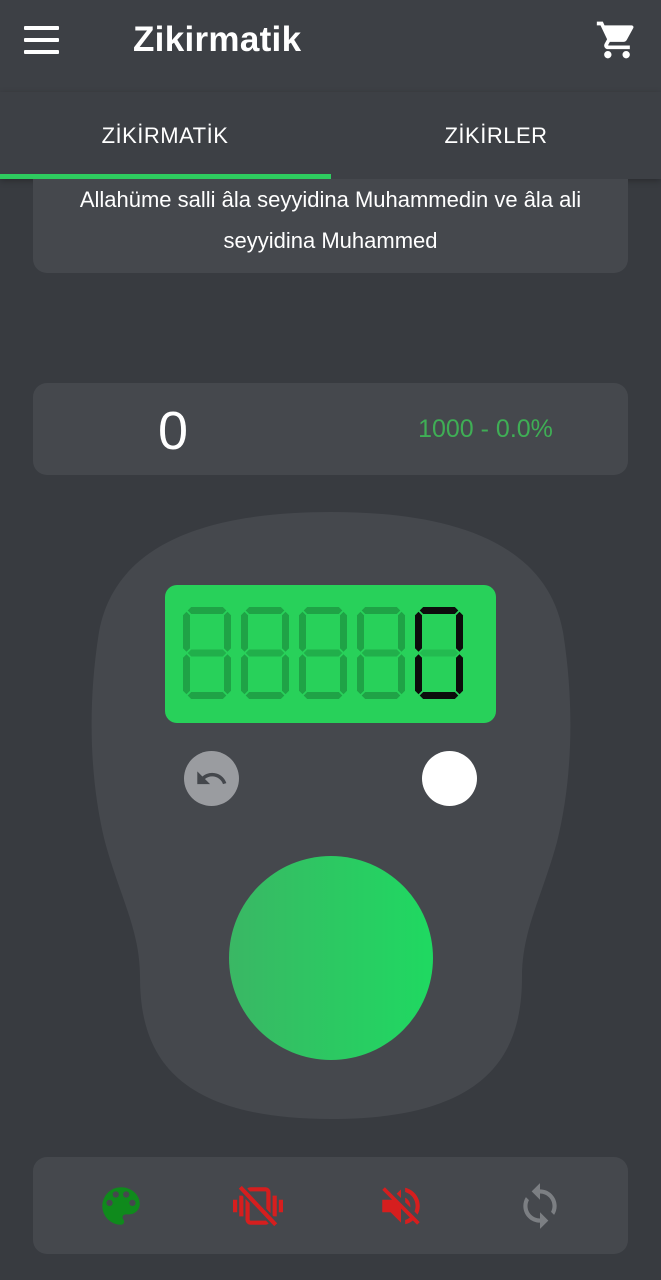 The image size is (661, 1280). I want to click on goal-progress: 1000 - 0.0%, so click(485, 429).